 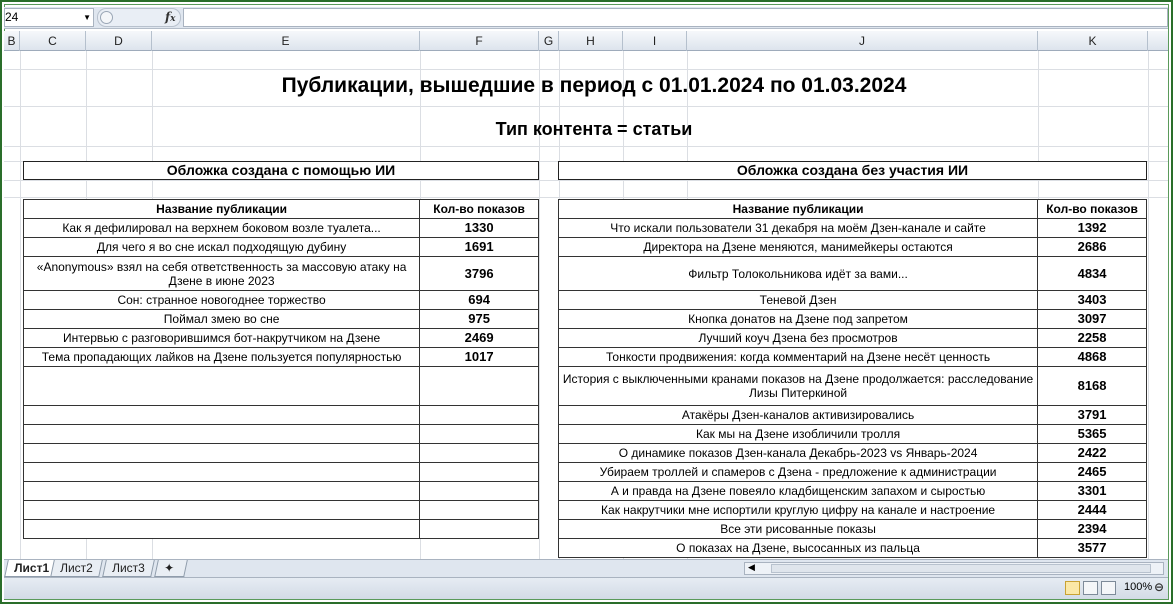 I want to click on new-sheet-icon: ✦, so click(x=169, y=568).